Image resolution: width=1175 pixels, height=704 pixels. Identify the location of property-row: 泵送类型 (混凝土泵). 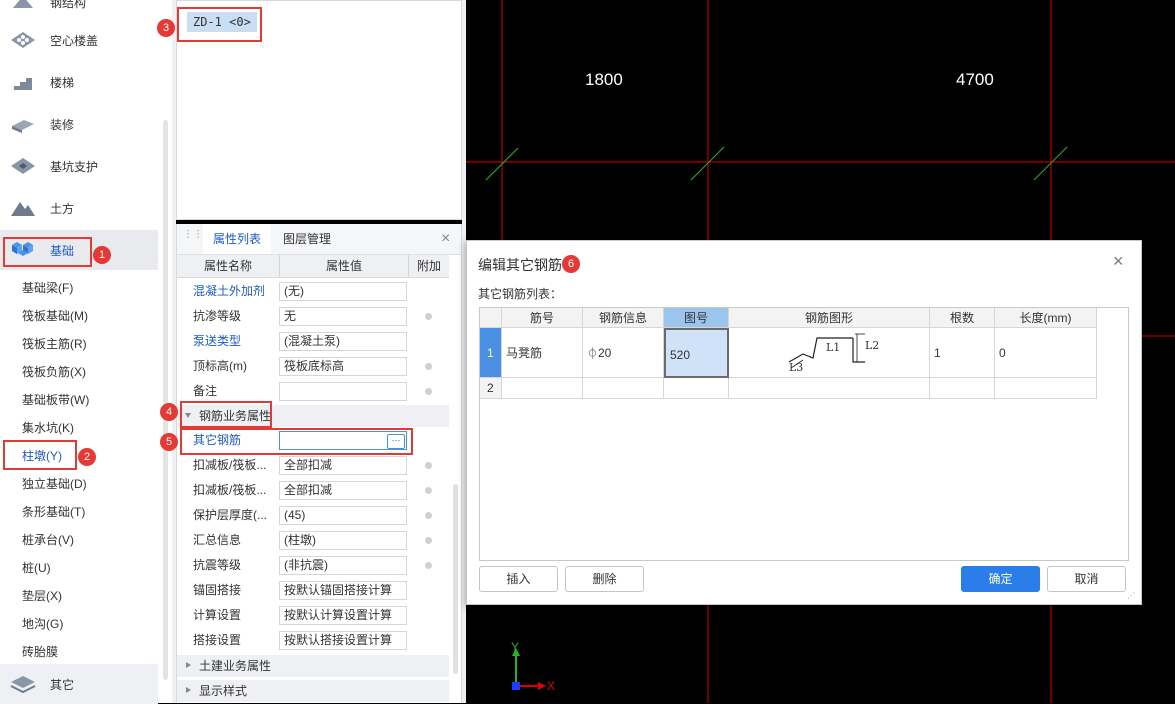
(313, 341).